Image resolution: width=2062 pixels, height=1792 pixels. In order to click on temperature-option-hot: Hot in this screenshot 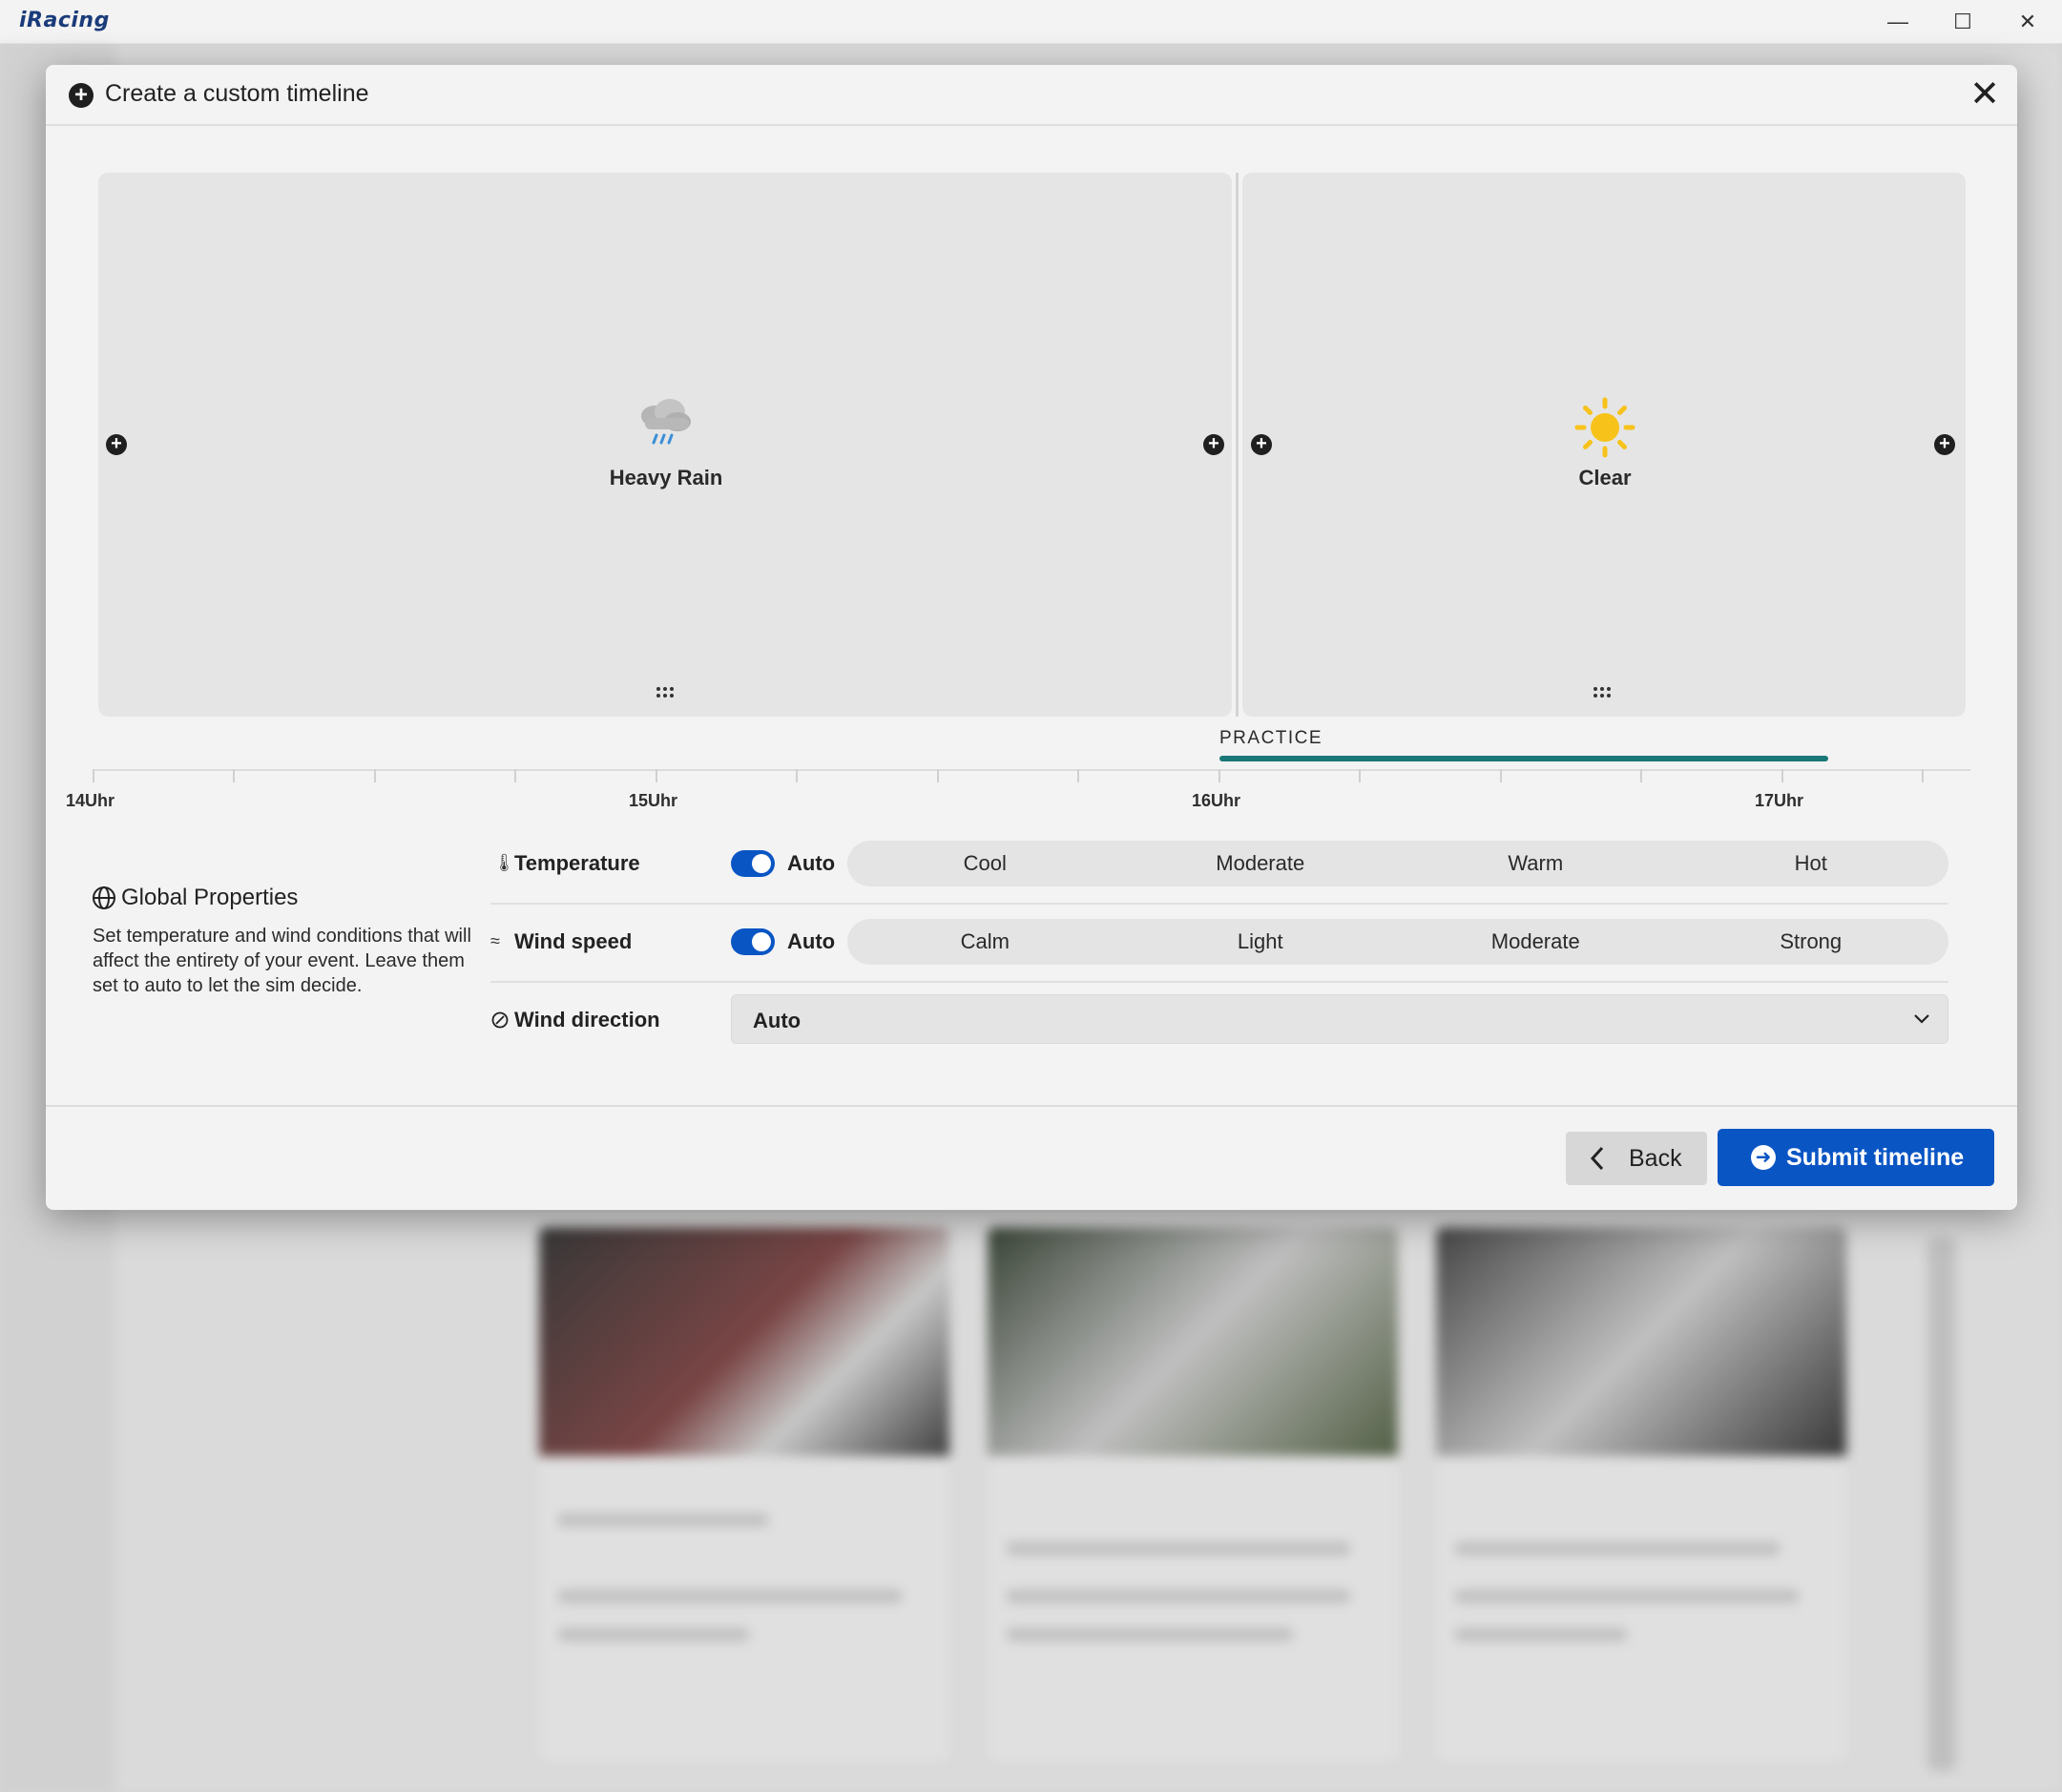, I will do `click(1811, 863)`.